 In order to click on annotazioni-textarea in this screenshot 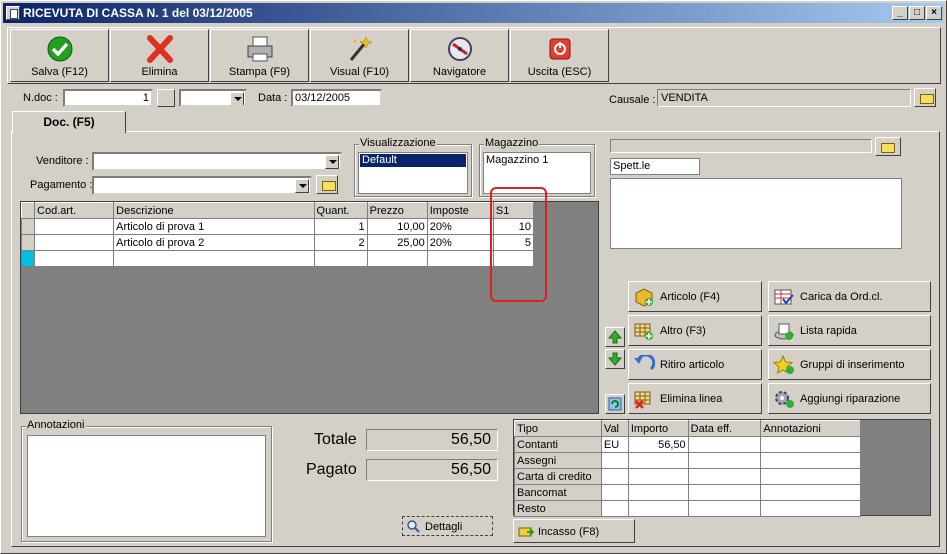, I will do `click(146, 486)`.